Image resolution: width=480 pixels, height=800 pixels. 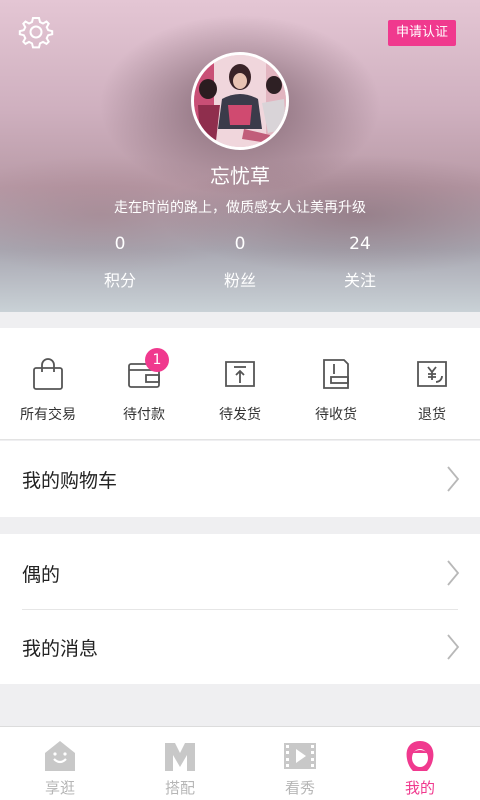 I want to click on order-refund: 退货, so click(x=432, y=384).